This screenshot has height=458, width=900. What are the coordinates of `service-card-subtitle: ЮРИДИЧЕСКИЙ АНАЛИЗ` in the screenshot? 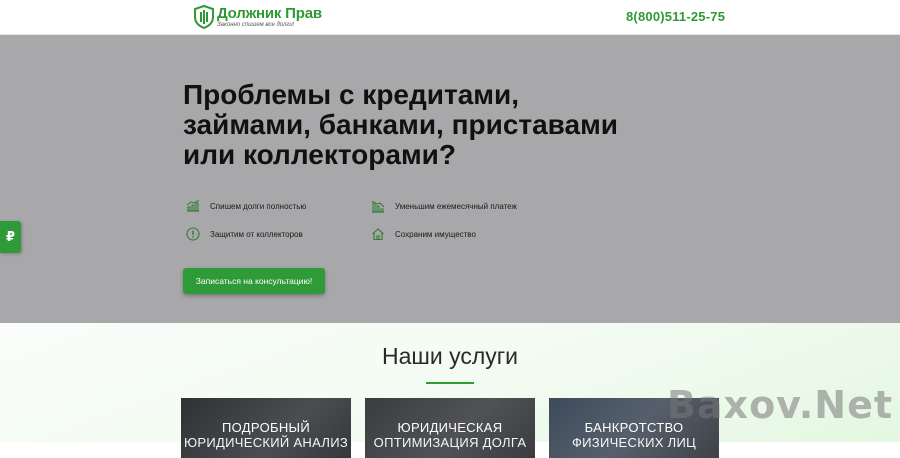 It's located at (266, 442).